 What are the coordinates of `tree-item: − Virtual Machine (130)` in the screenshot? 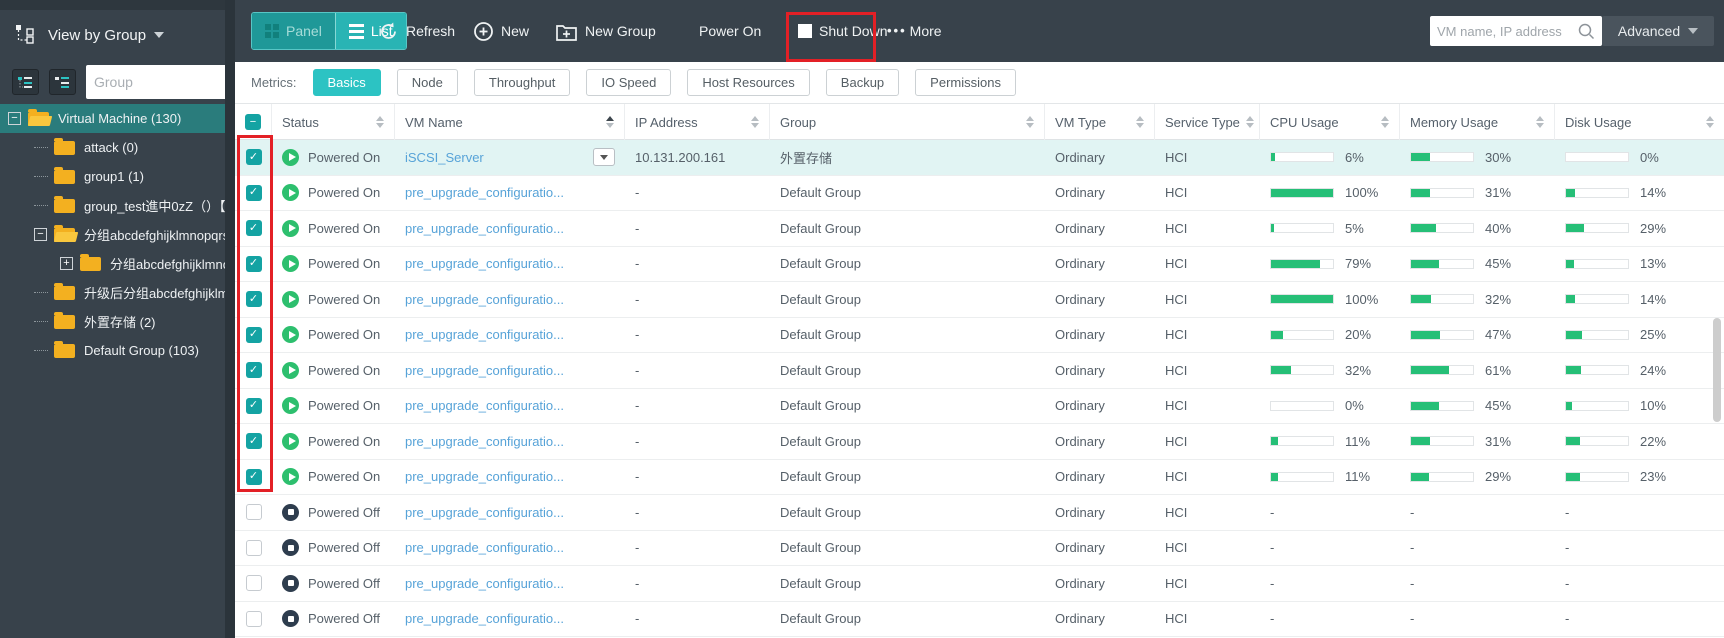 It's located at (112, 118).